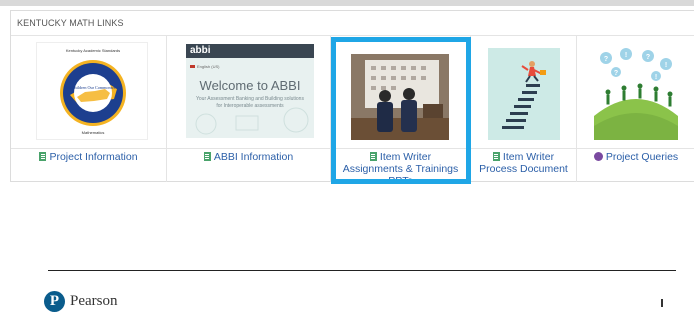 The width and height of the screenshot is (694, 325). I want to click on pearson-wordmark: Pearson, so click(94, 300).